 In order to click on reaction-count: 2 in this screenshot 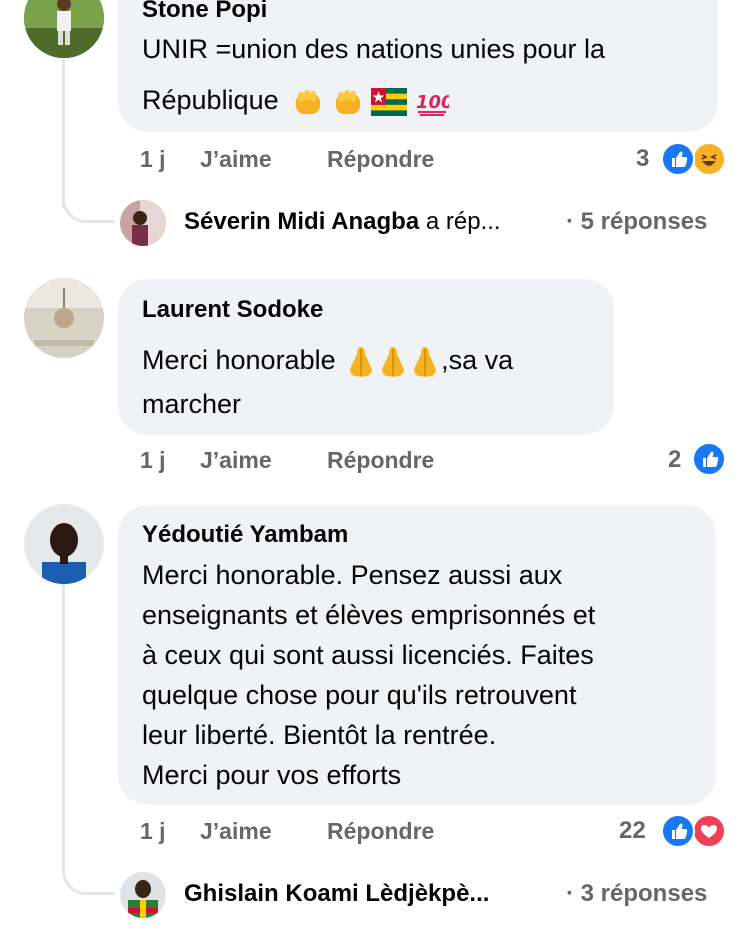, I will do `click(674, 460)`.